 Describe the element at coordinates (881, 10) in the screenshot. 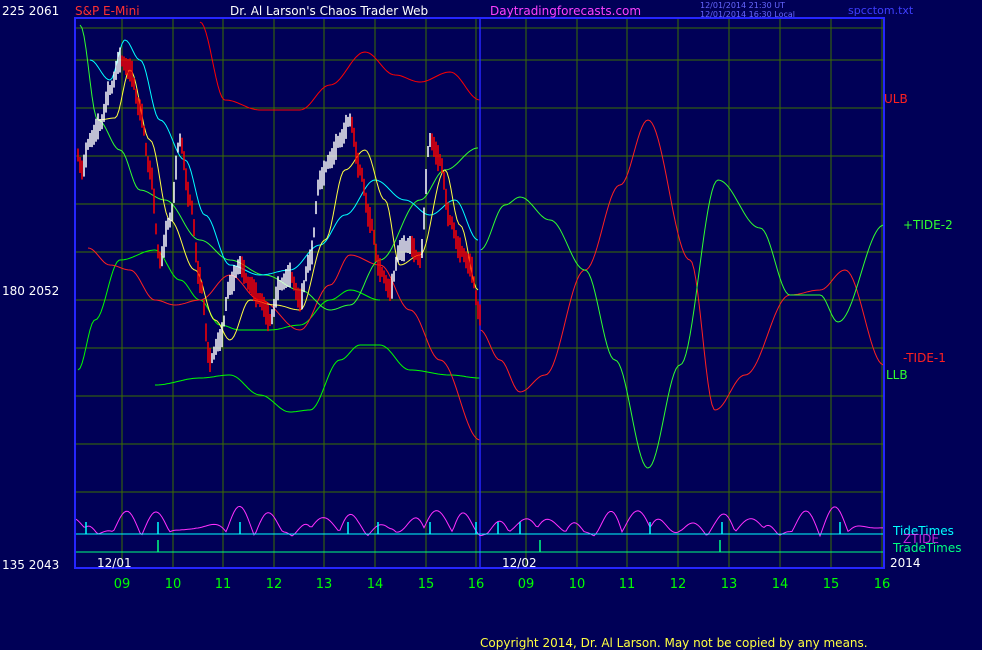

I see `file-name: spcctom.txt` at that location.